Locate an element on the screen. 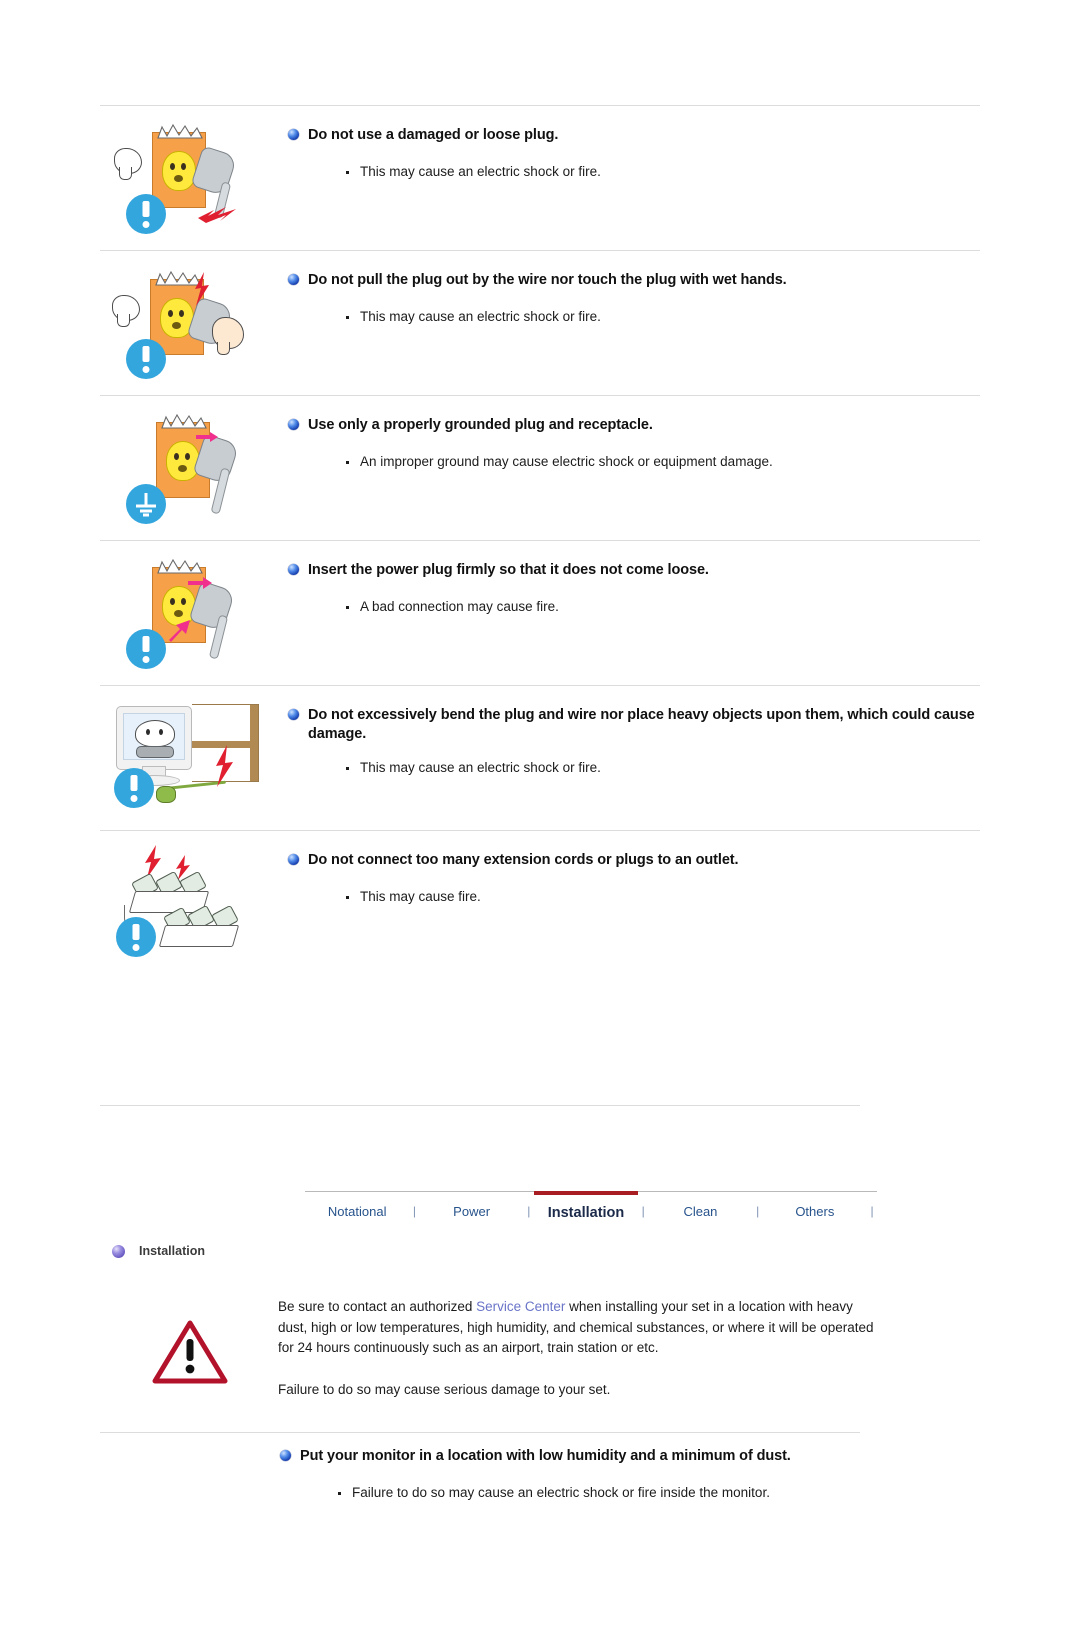  power-strip-icon is located at coordinates (199, 936).